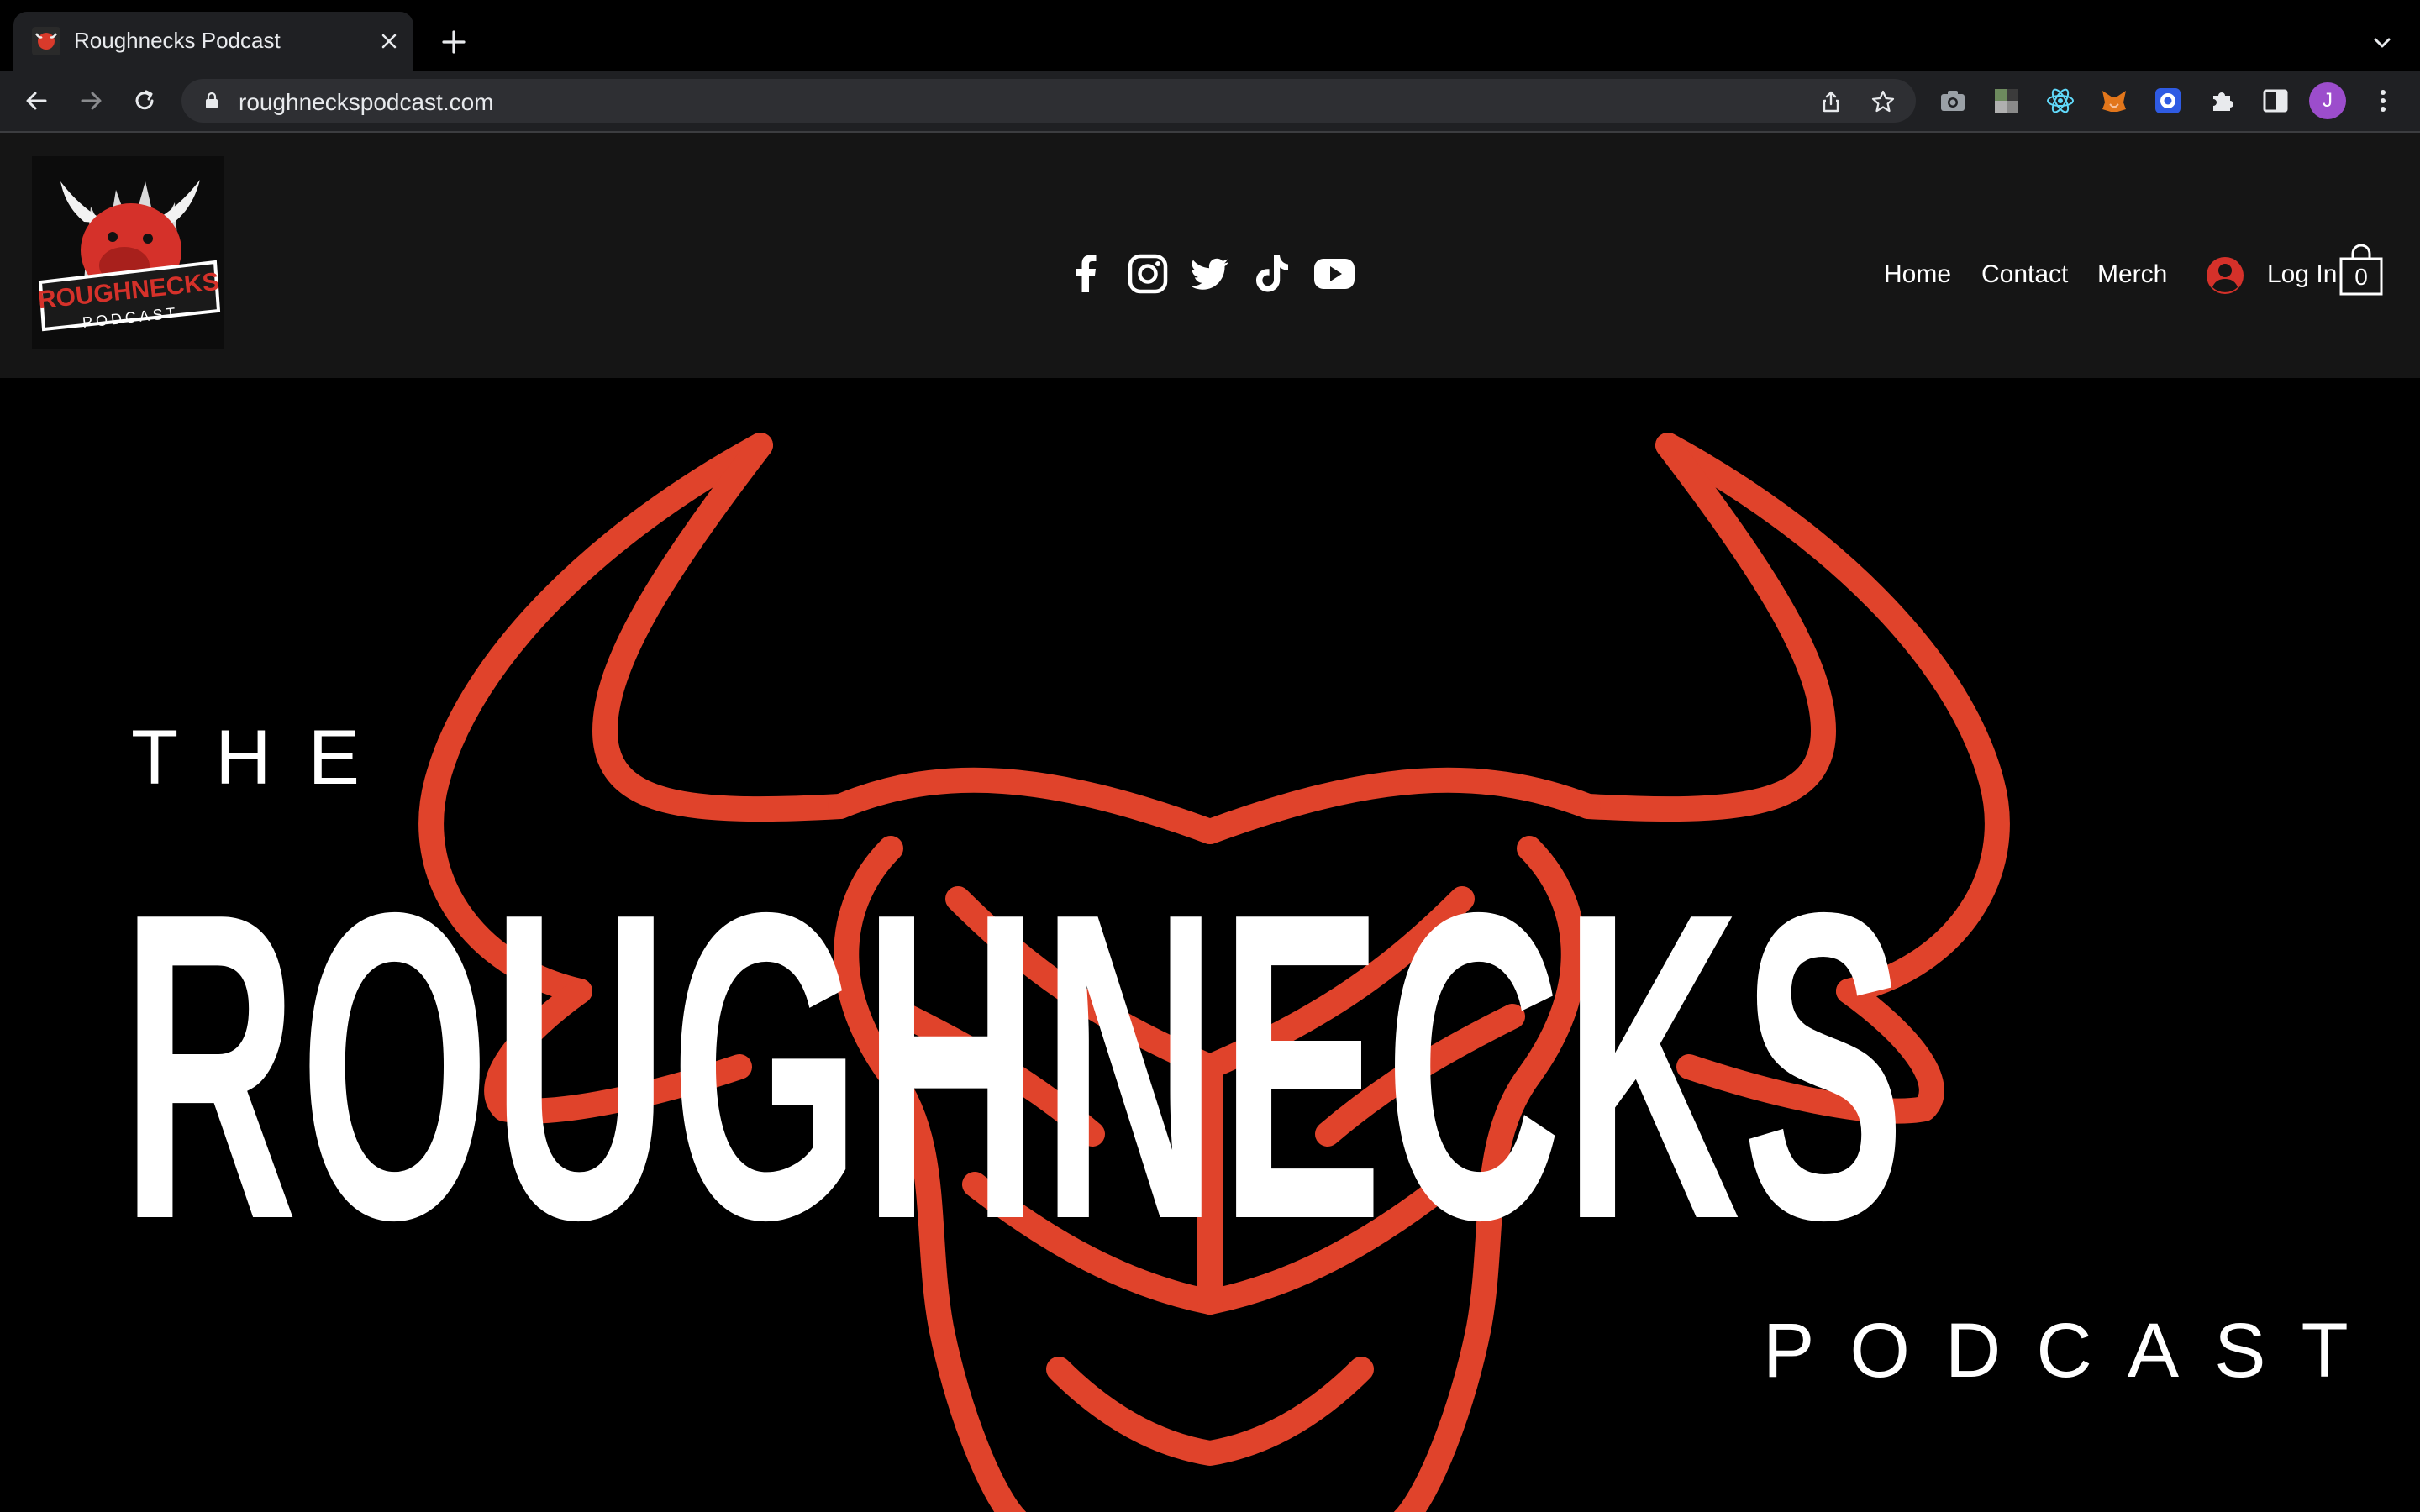 This screenshot has height=1512, width=2420. I want to click on circle-extension-icon, so click(2168, 101).